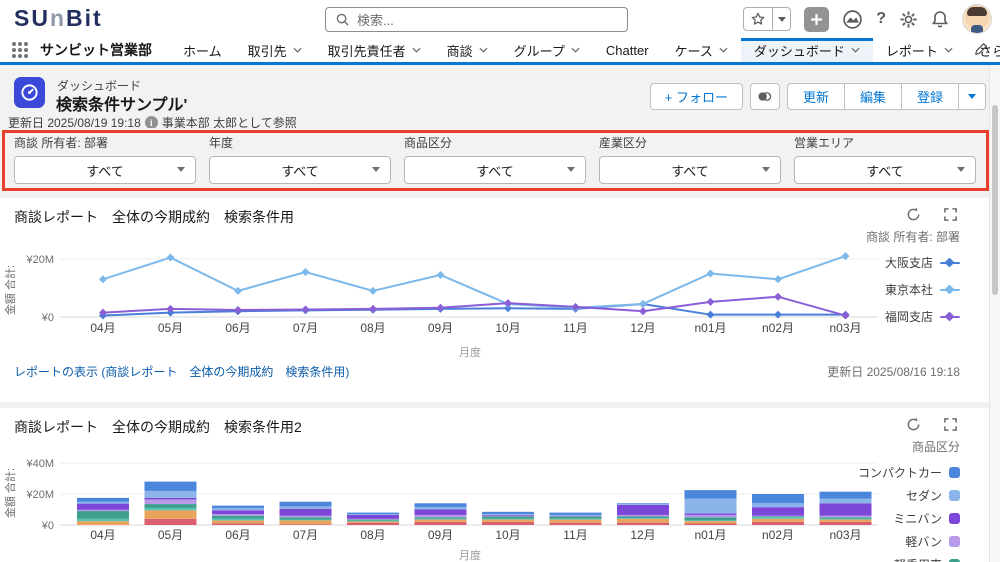 Image resolution: width=1000 pixels, height=562 pixels. Describe the element at coordinates (972, 96) in the screenshot. I see `more-actions-dropdown` at that location.